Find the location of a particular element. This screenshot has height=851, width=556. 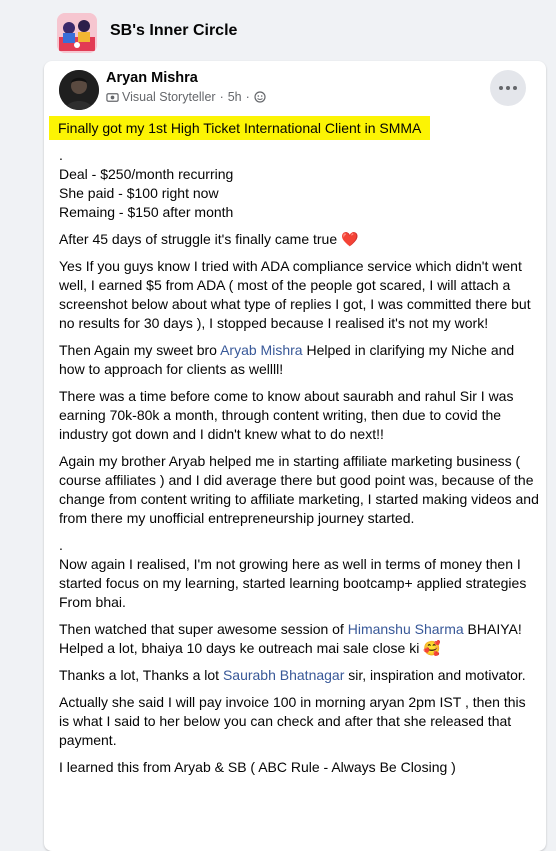

group-avatar-art-icon is located at coordinates (77, 33).